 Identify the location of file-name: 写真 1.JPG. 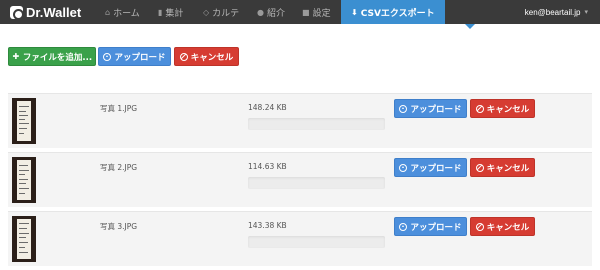
(119, 108).